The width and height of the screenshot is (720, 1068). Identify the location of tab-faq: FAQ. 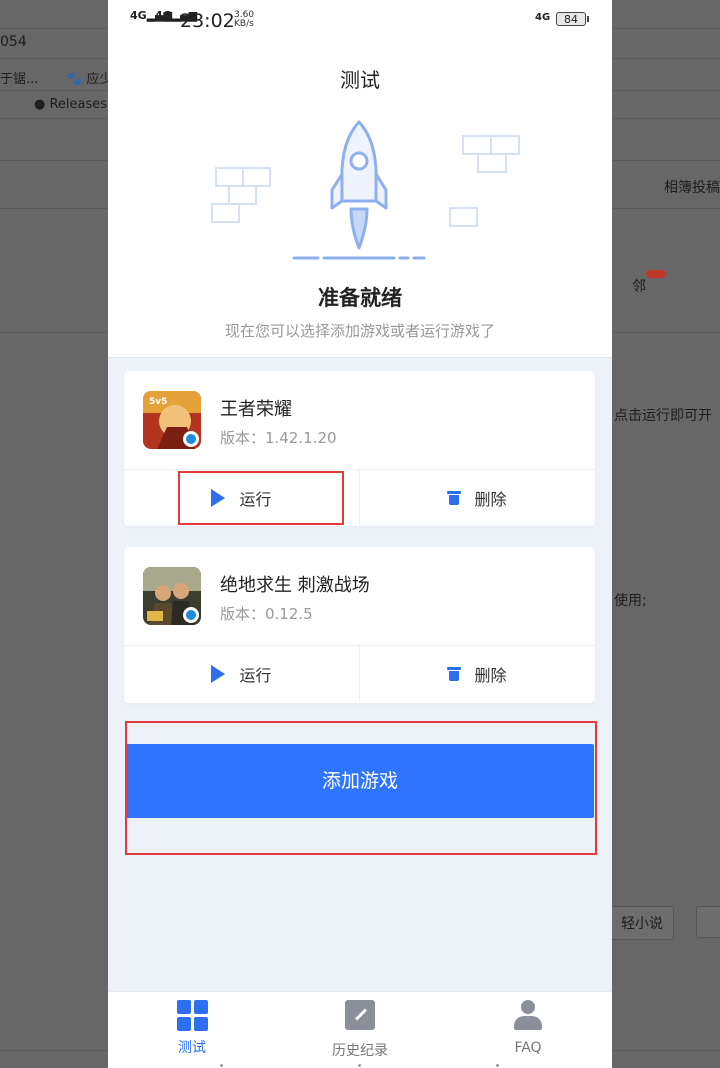
(528, 1028).